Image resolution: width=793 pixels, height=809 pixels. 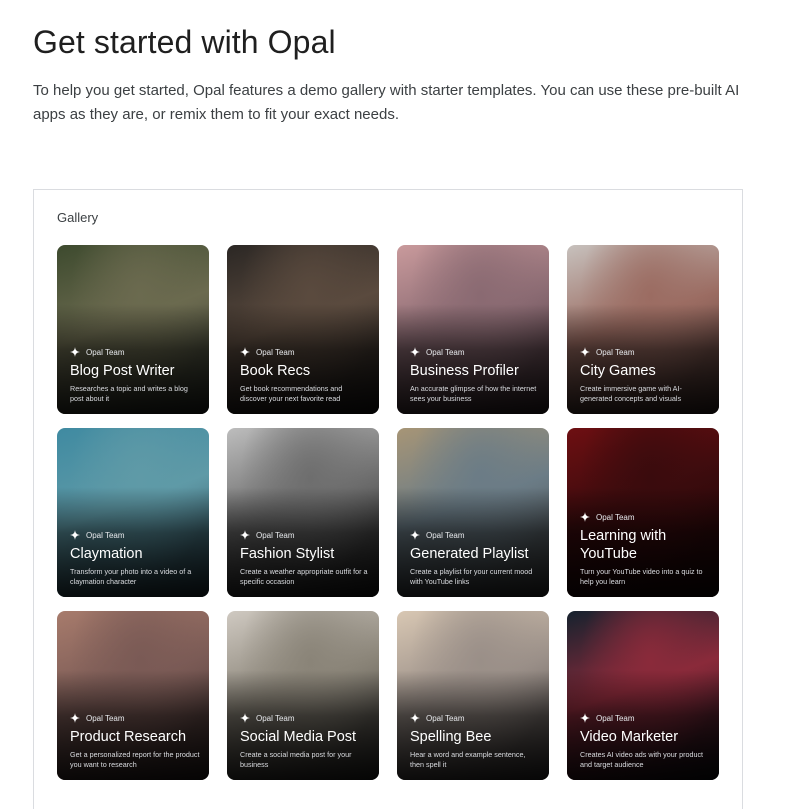 I want to click on card-title: Generated Playlist, so click(x=469, y=554).